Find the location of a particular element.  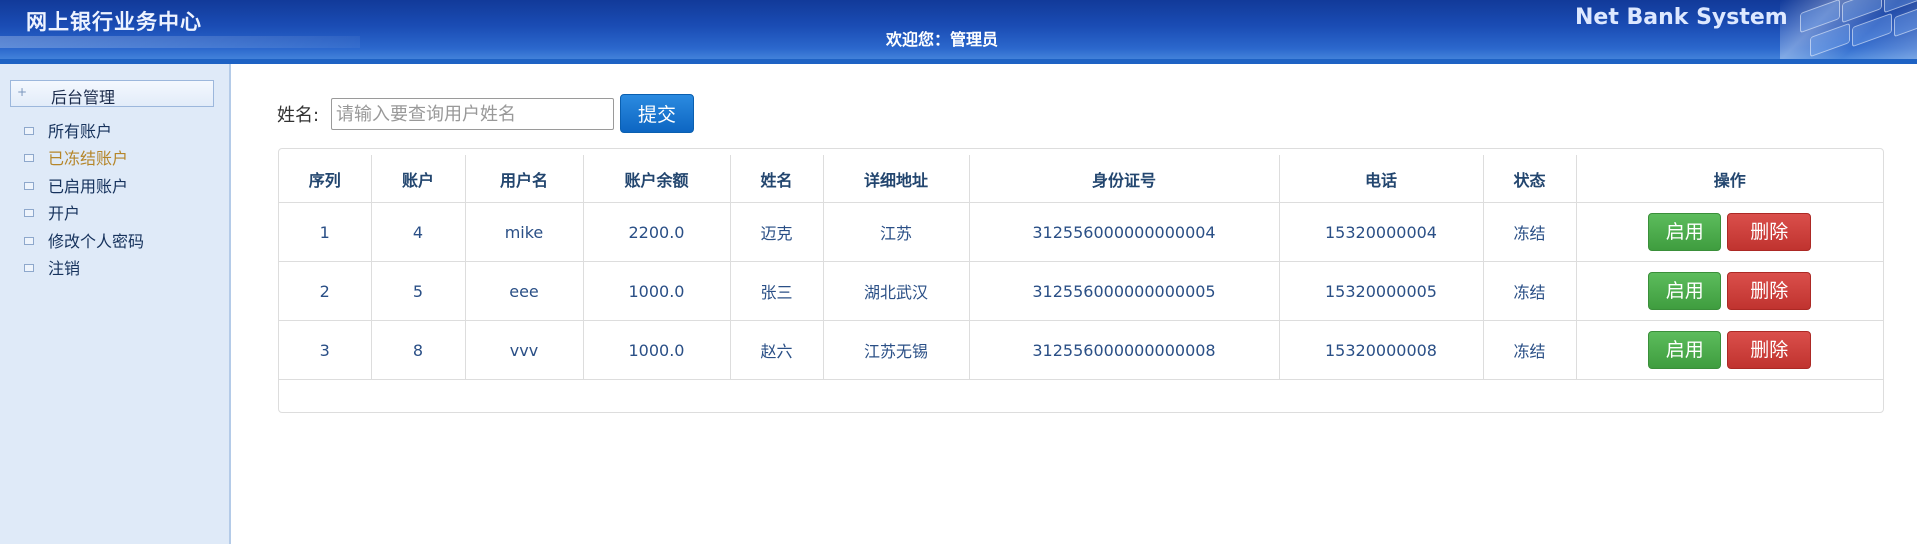

sidebar-item-all-accounts: 所有账户 is located at coordinates (68, 130).